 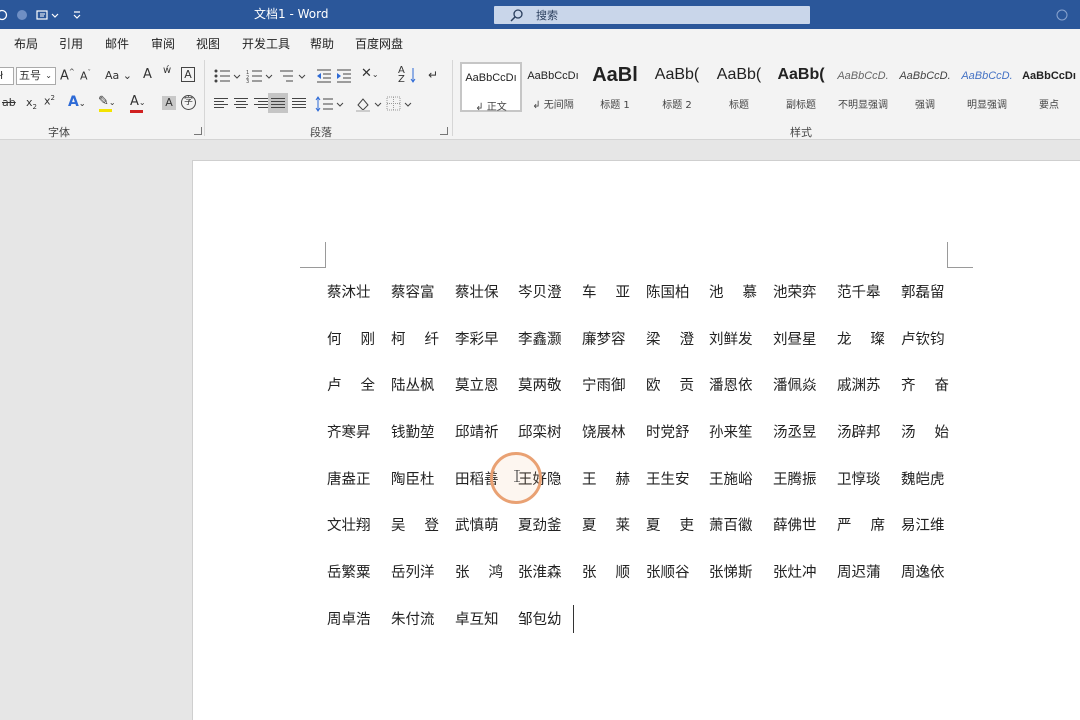 What do you see at coordinates (147, 74) in the screenshot?
I see `clear-formatting-icon: A` at bounding box center [147, 74].